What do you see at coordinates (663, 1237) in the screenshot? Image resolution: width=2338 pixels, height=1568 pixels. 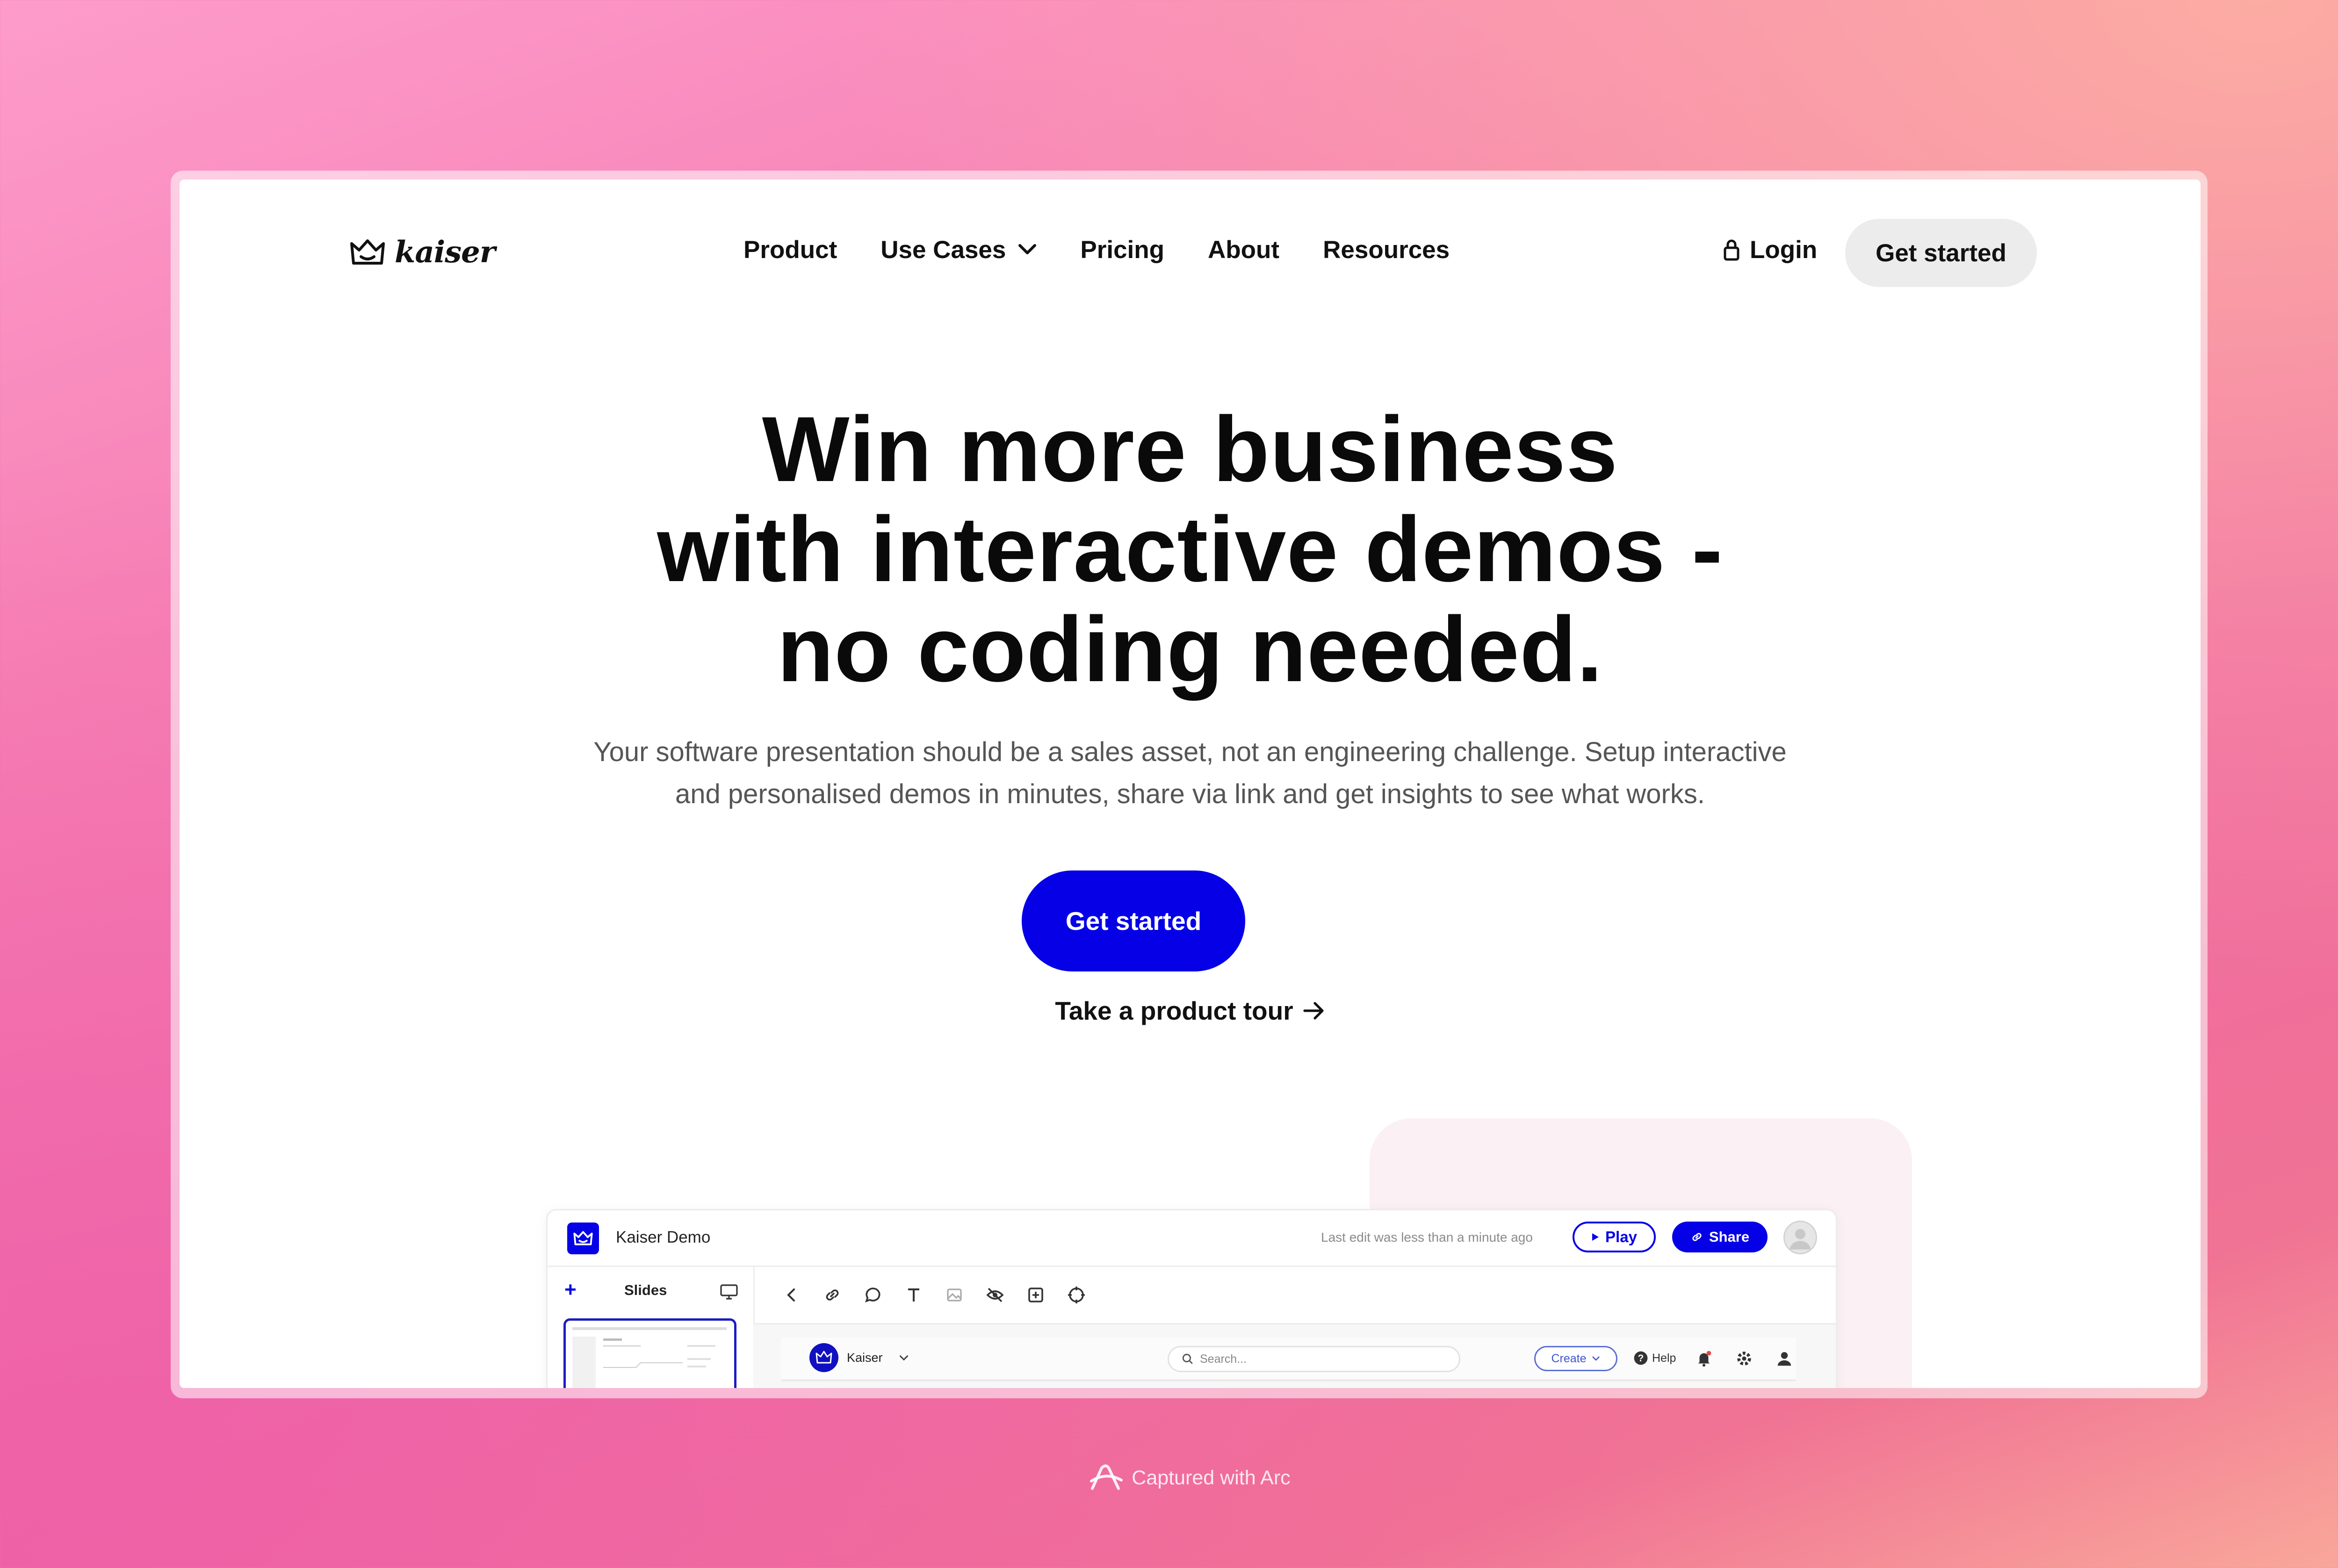 I see `demo-title: Kaiser Demo` at bounding box center [663, 1237].